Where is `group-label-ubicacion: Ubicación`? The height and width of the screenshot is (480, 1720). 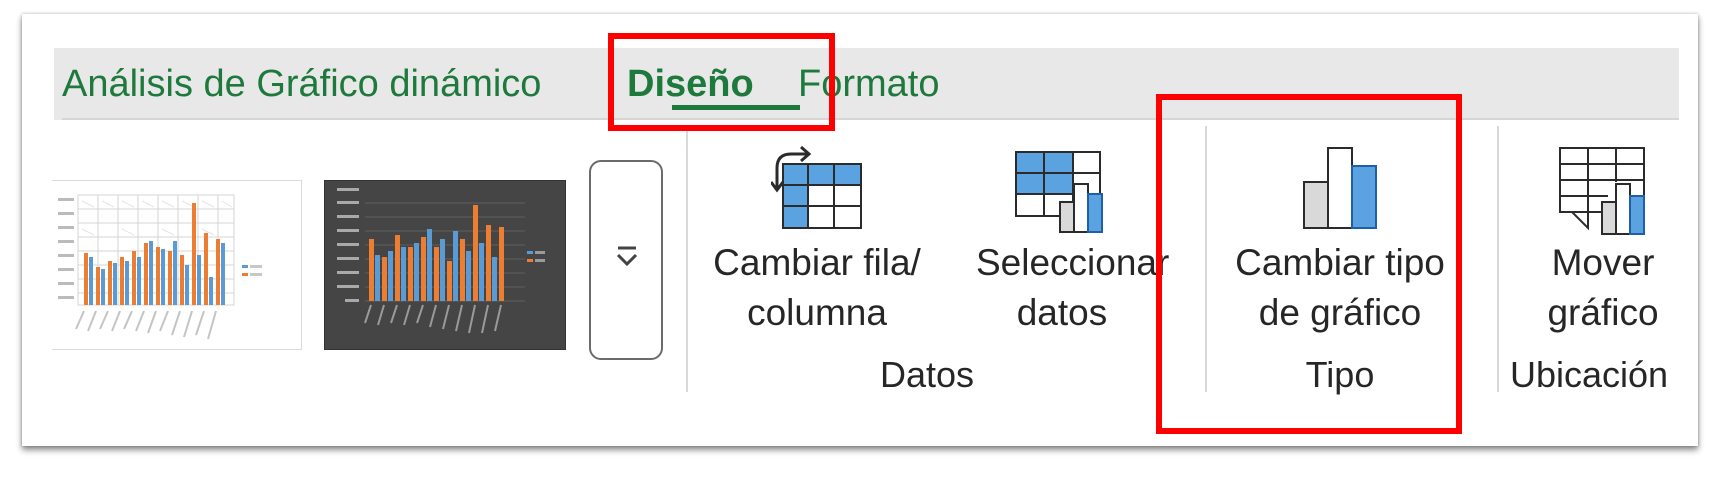
group-label-ubicacion: Ubicación is located at coordinates (1589, 374).